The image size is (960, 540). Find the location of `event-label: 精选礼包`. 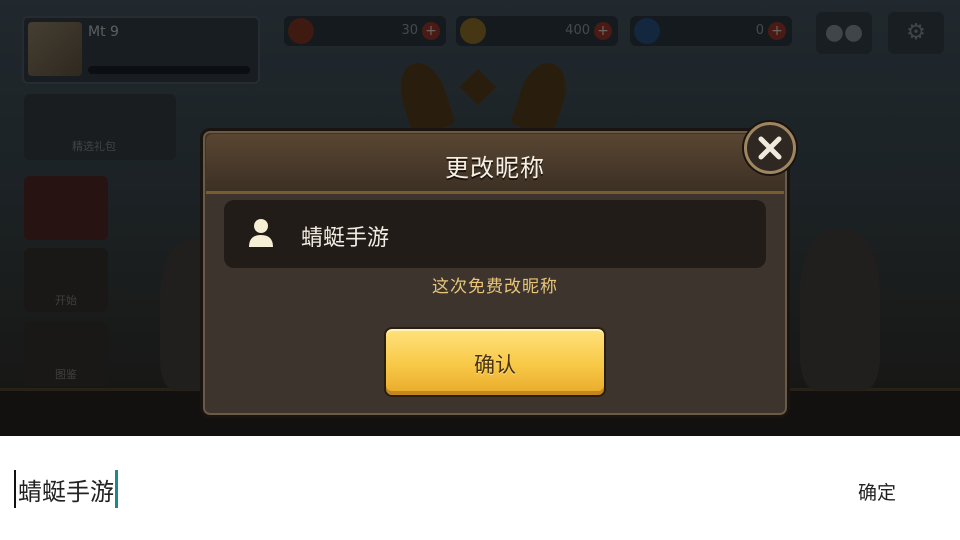

event-label: 精选礼包 is located at coordinates (94, 146).